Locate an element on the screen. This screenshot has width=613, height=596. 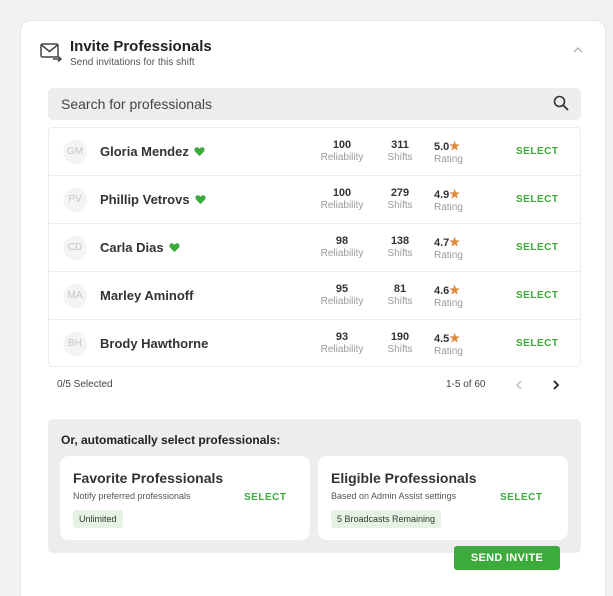
chevron-up-icon is located at coordinates (578, 50).